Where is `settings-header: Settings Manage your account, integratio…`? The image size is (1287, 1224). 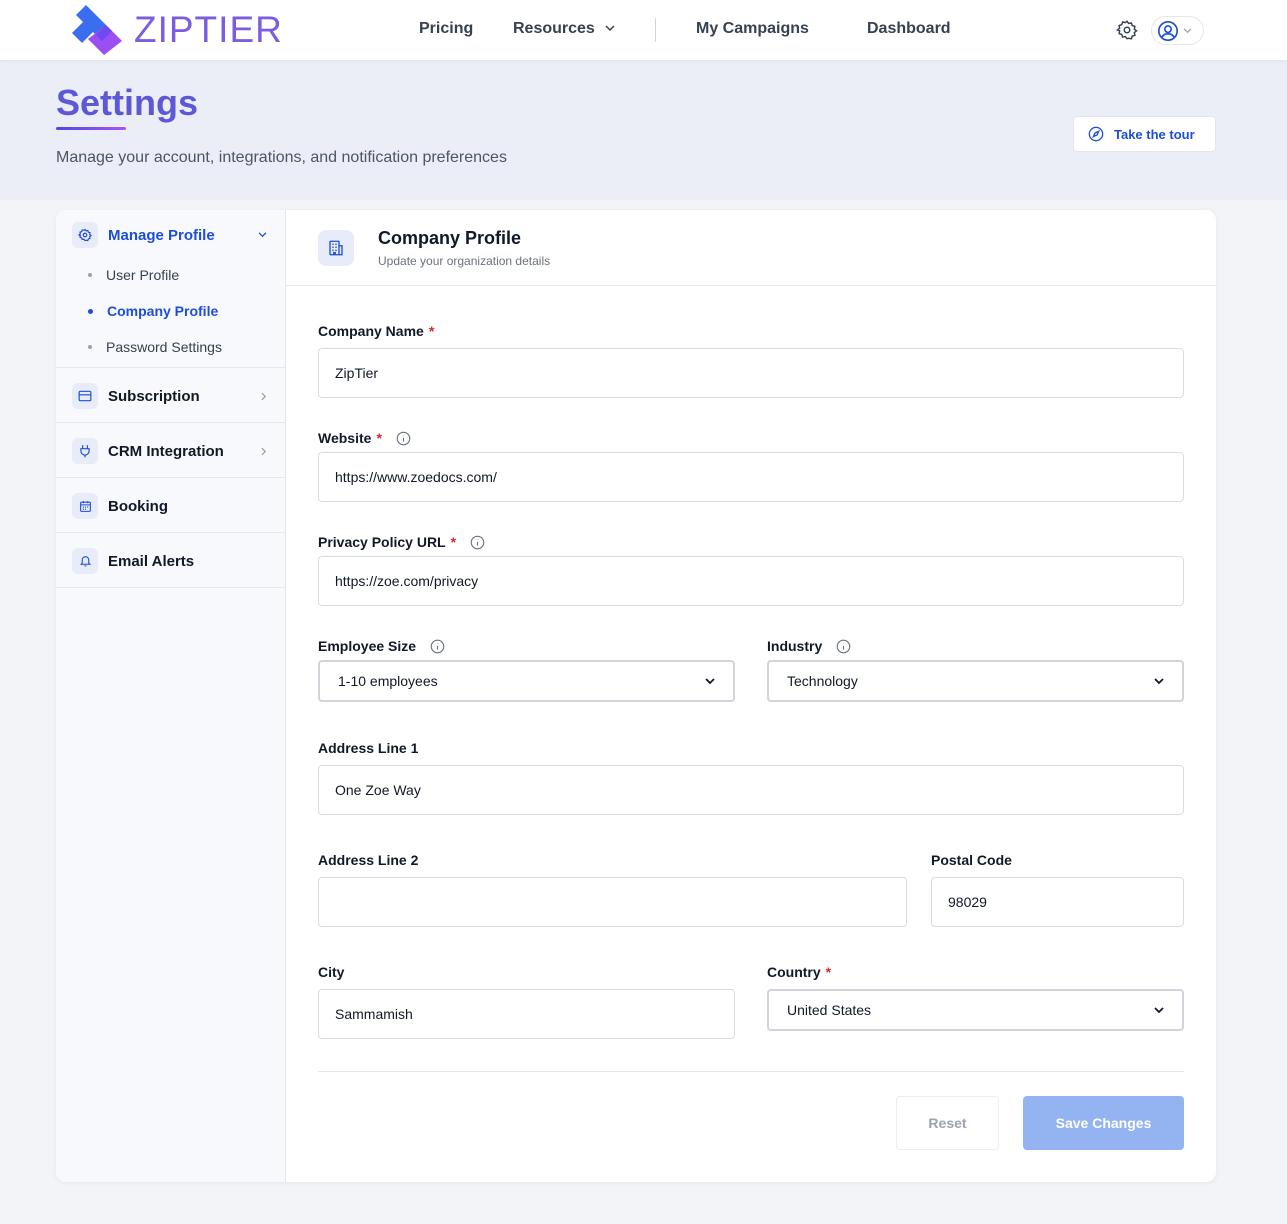
settings-header: Settings Manage your account, integratio… is located at coordinates (643, 130).